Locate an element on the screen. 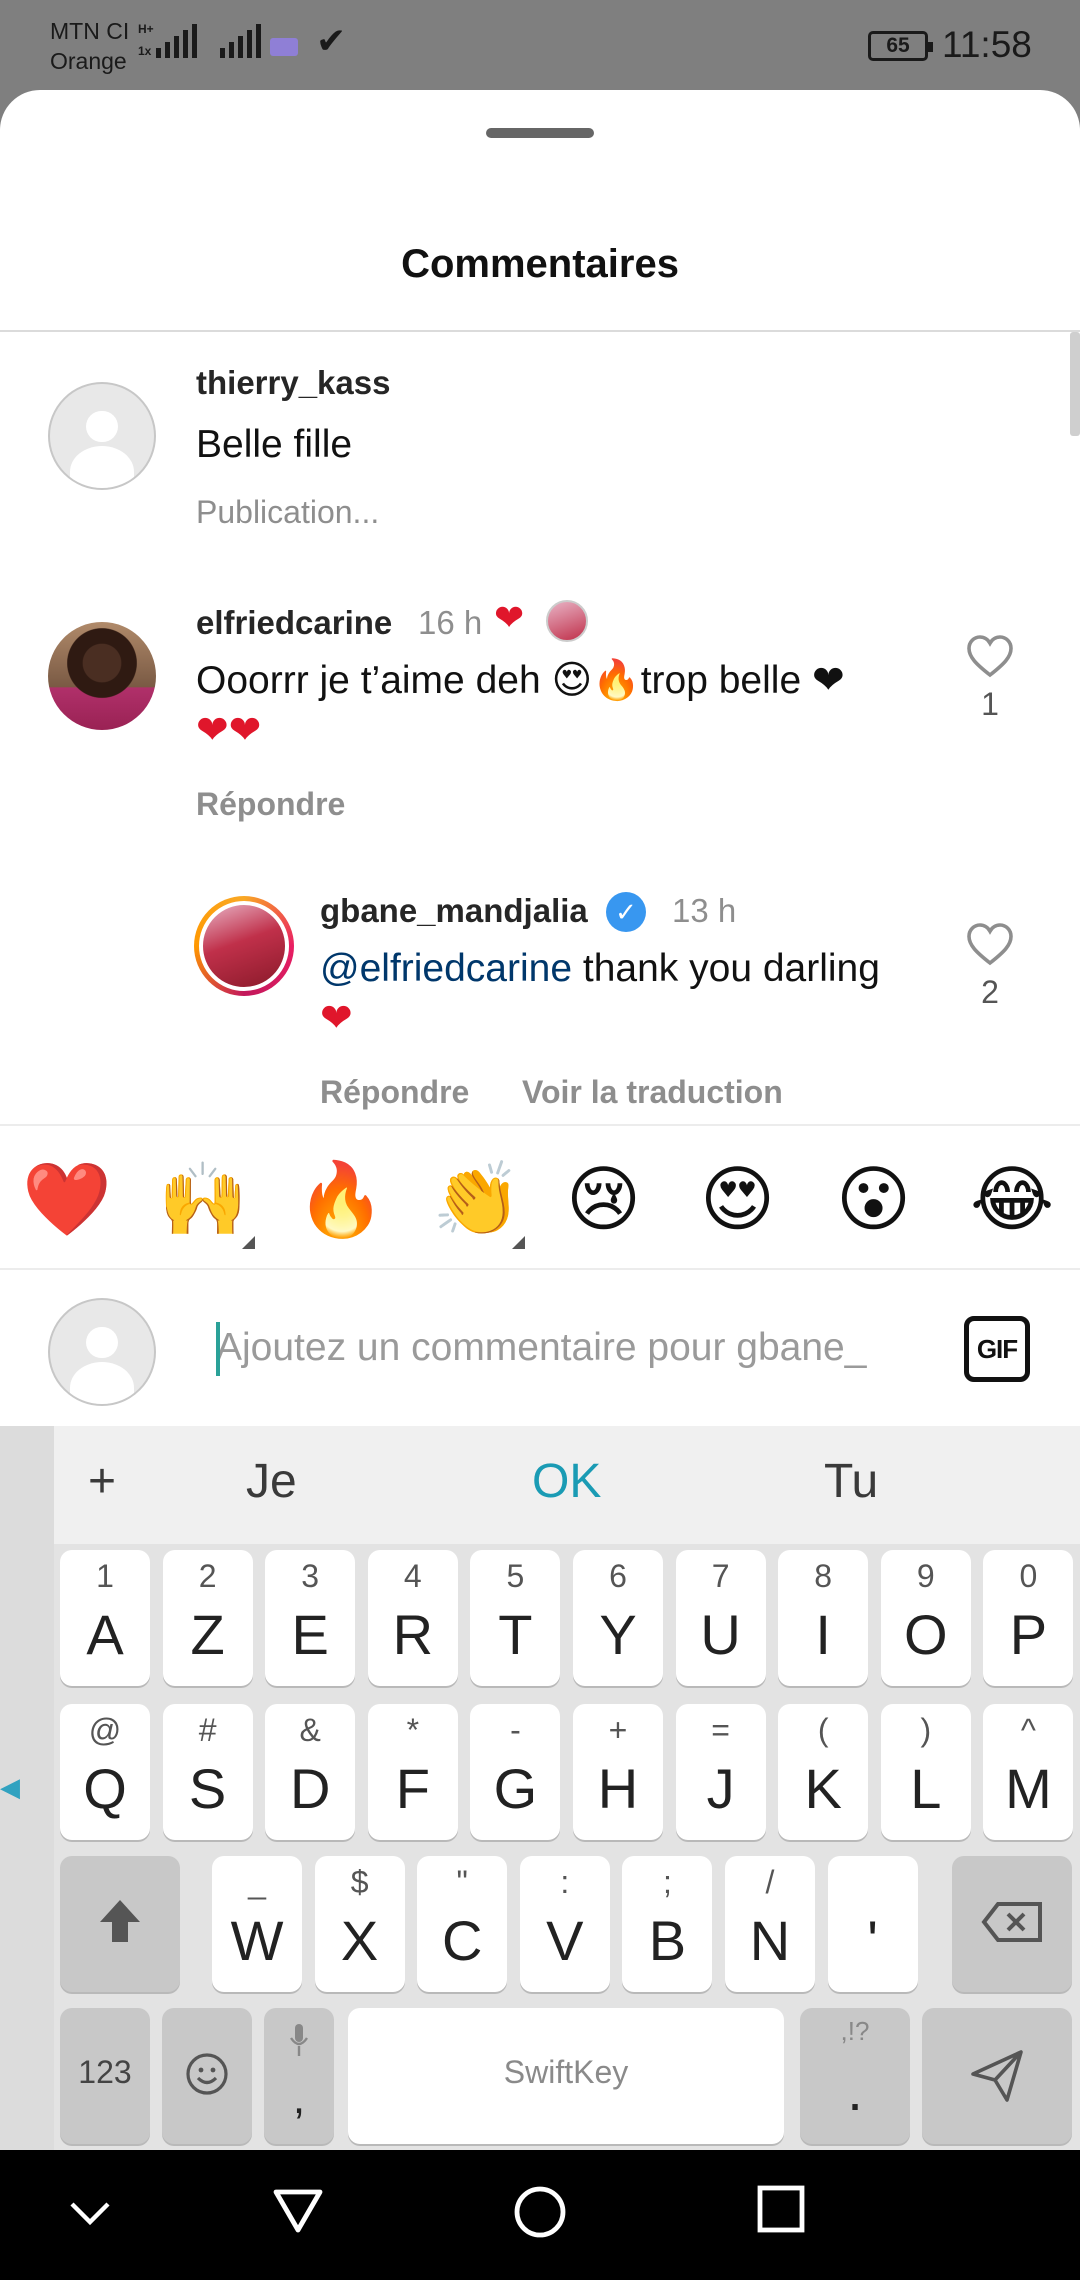 This screenshot has height=2280, width=1080. send-key is located at coordinates (997, 2076).